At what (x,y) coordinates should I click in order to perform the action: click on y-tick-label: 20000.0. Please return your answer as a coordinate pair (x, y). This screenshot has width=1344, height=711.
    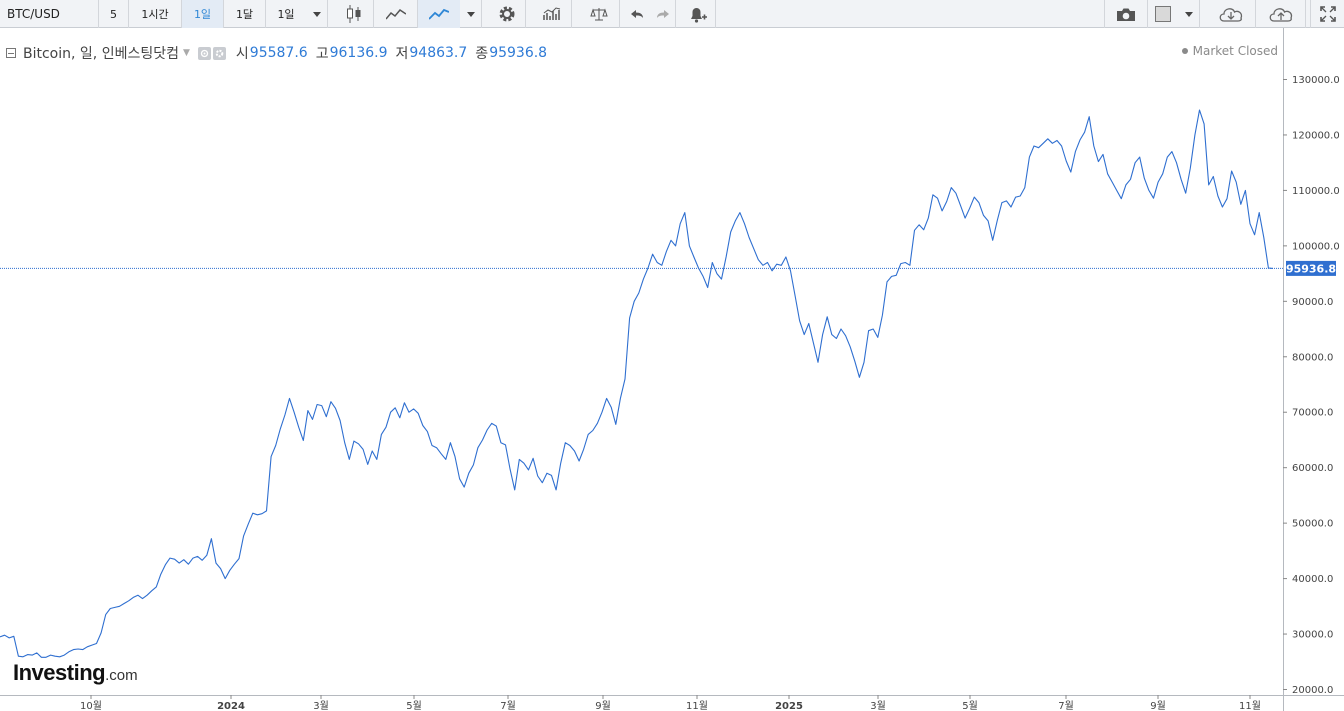
    Looking at the image, I should click on (1312, 690).